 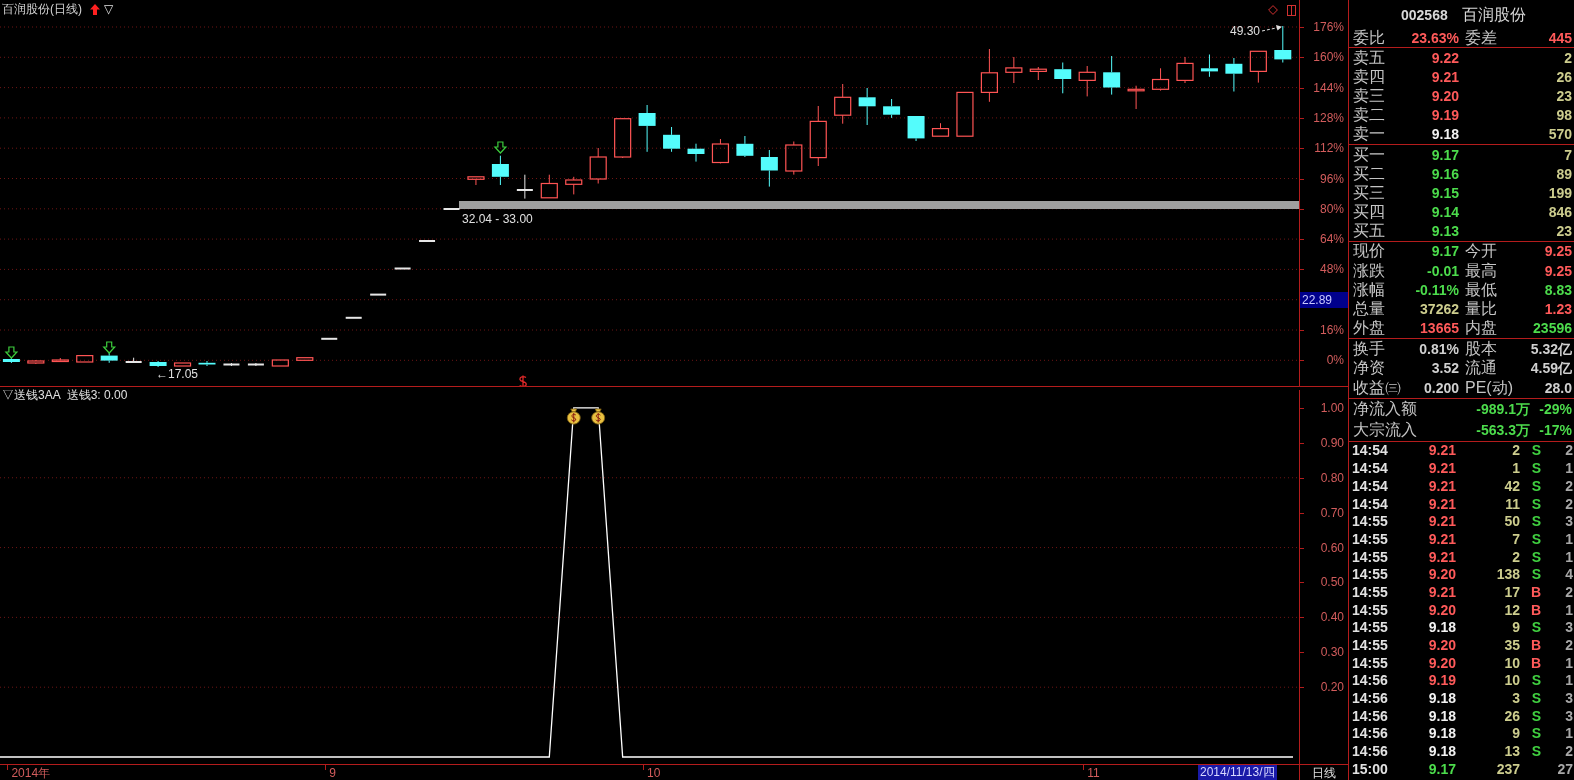 What do you see at coordinates (1291, 10) in the screenshot?
I see `panel-toggle-icon` at bounding box center [1291, 10].